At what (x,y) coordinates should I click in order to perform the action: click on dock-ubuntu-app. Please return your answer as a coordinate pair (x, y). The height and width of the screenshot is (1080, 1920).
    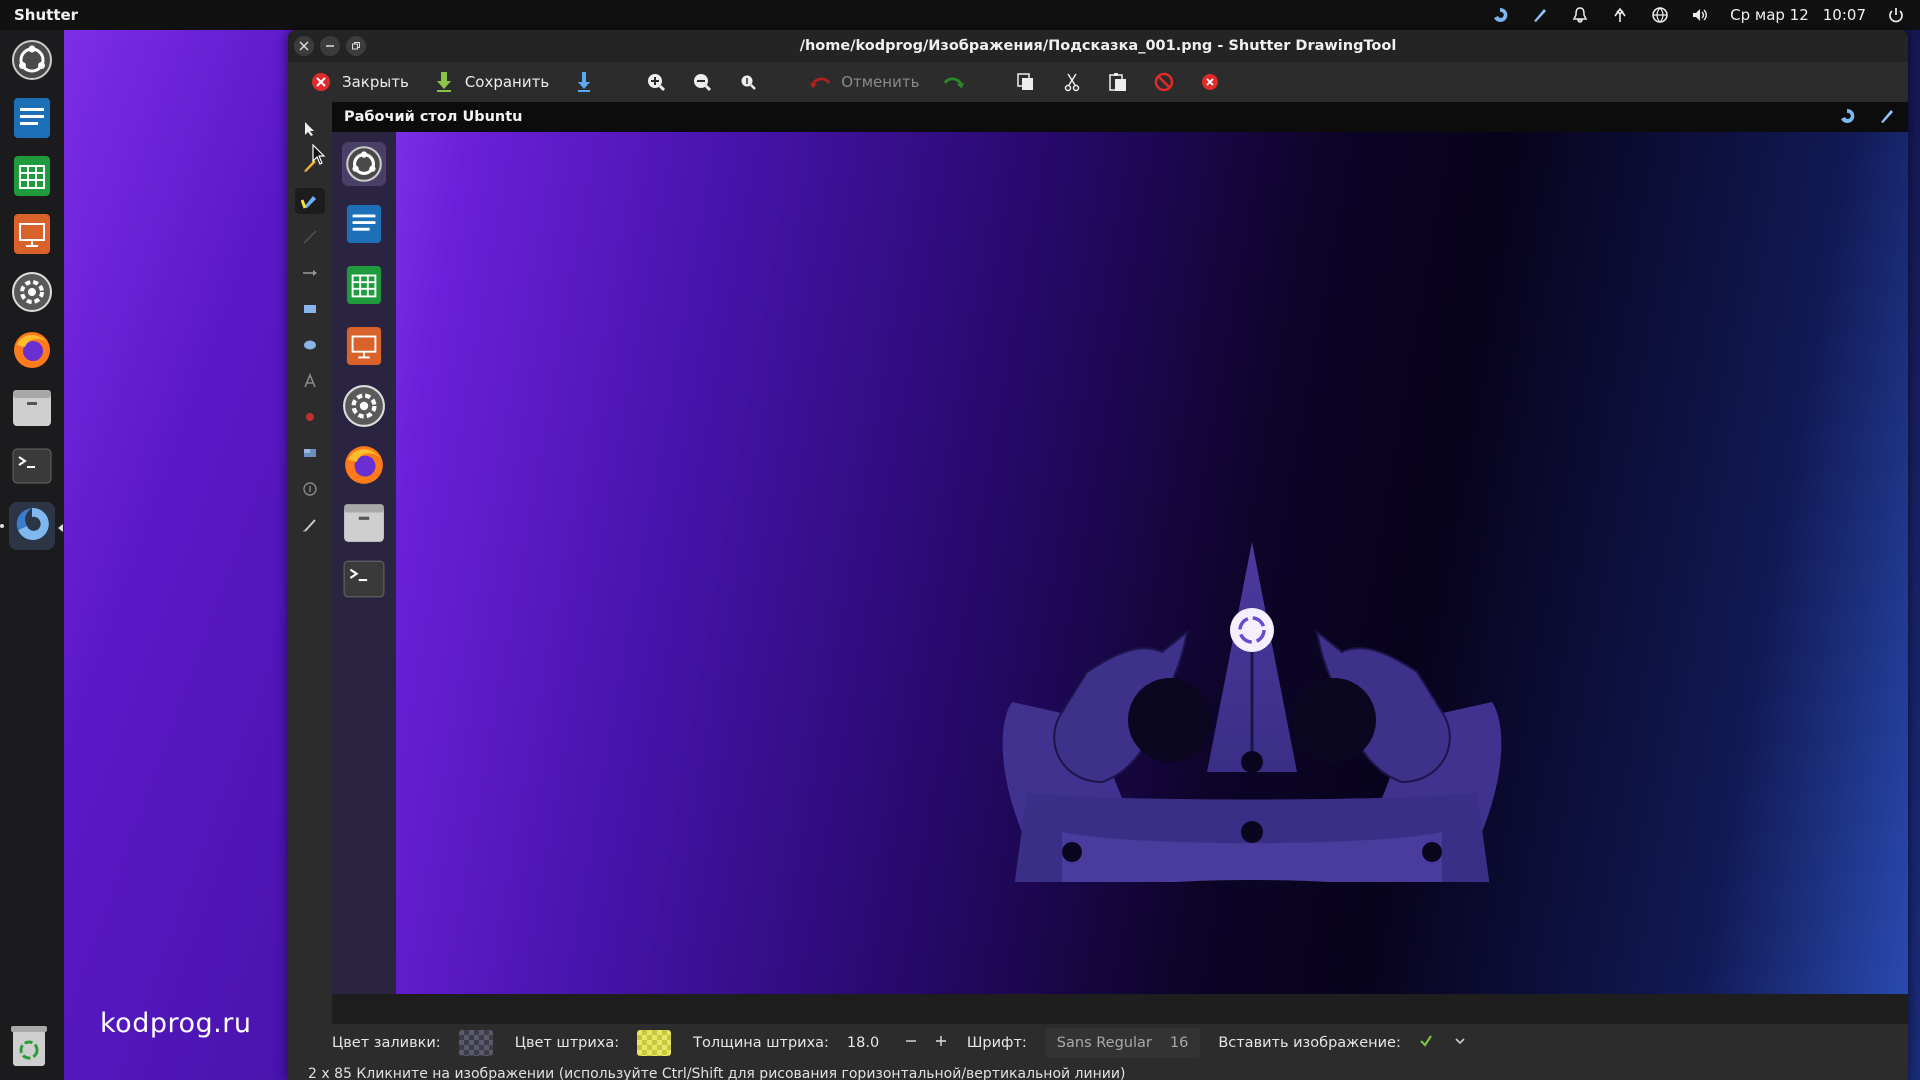
    Looking at the image, I should click on (32, 62).